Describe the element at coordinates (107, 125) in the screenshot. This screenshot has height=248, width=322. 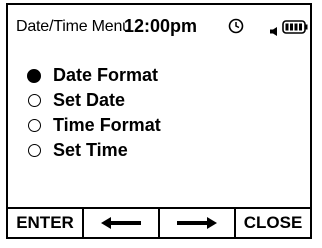
I see `menu-item-label: Time Format` at that location.